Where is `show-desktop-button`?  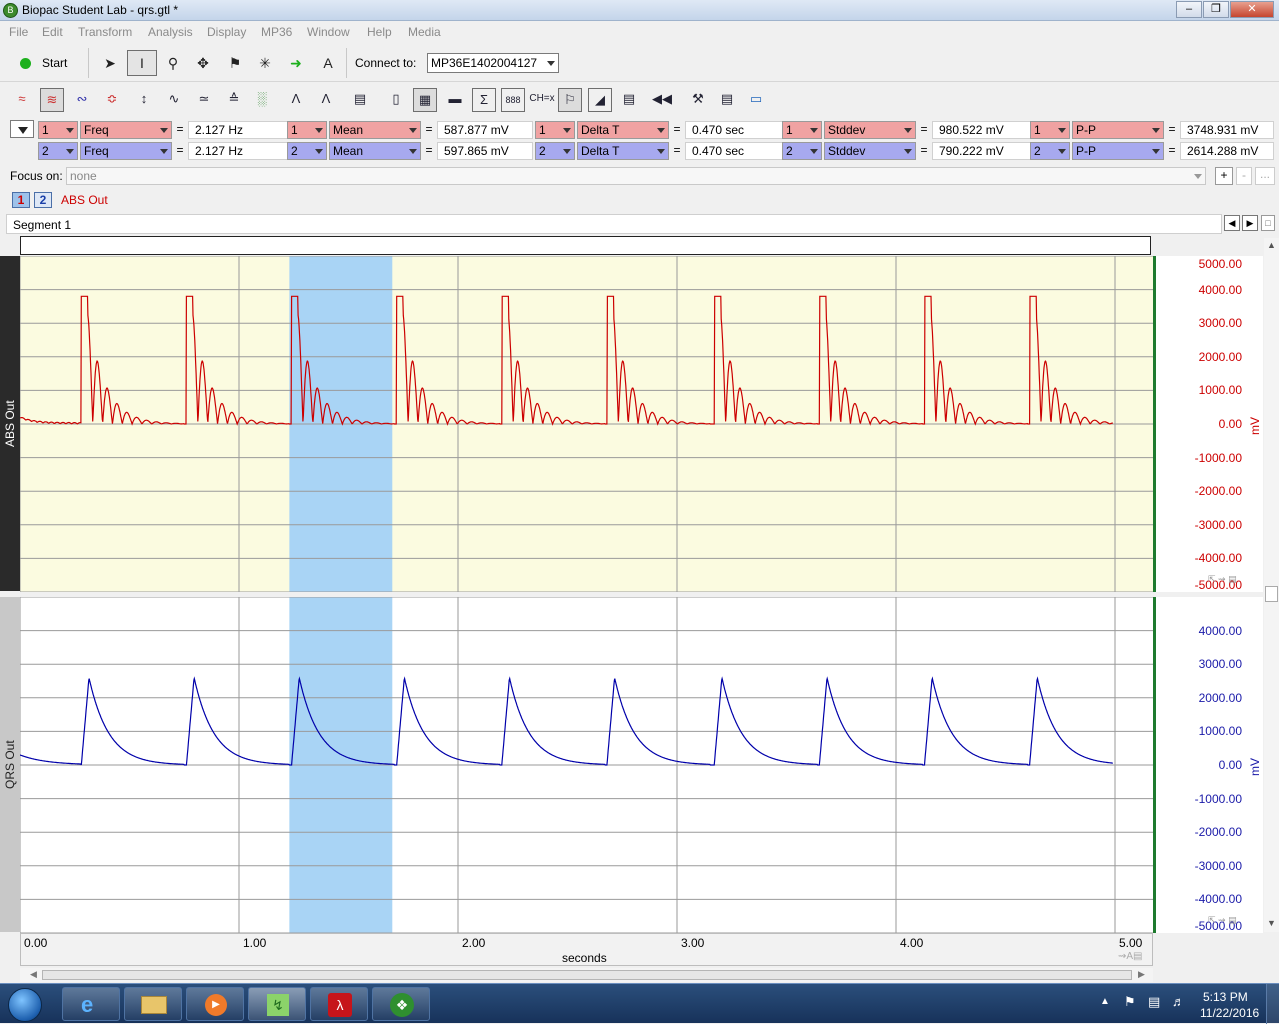
show-desktop-button is located at coordinates (1272, 1004).